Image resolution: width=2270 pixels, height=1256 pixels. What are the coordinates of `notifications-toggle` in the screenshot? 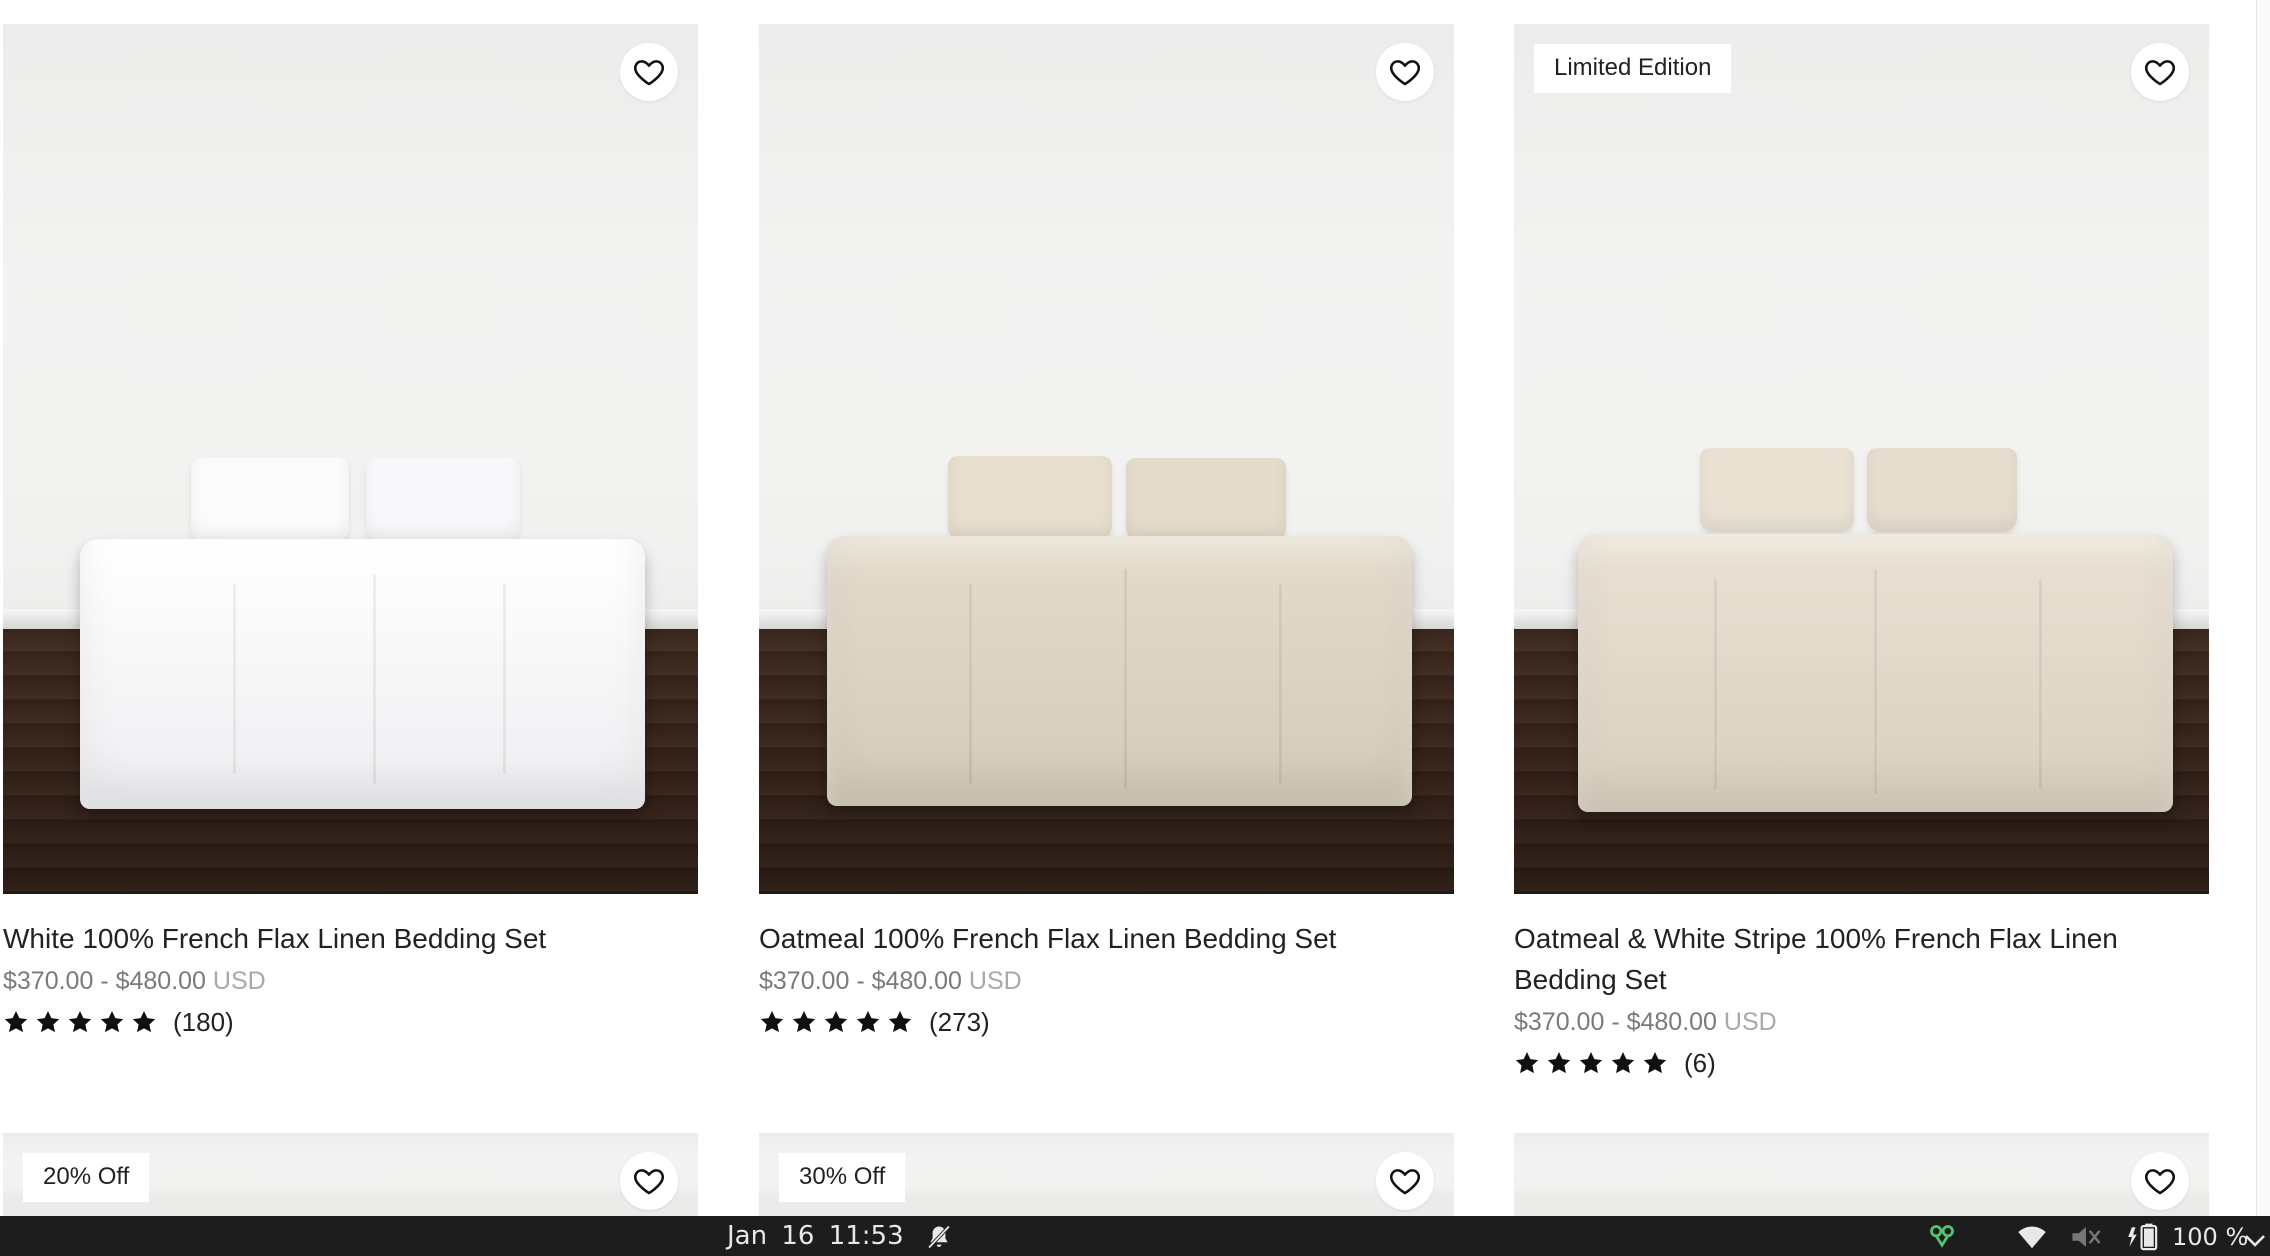 It's located at (939, 1237).